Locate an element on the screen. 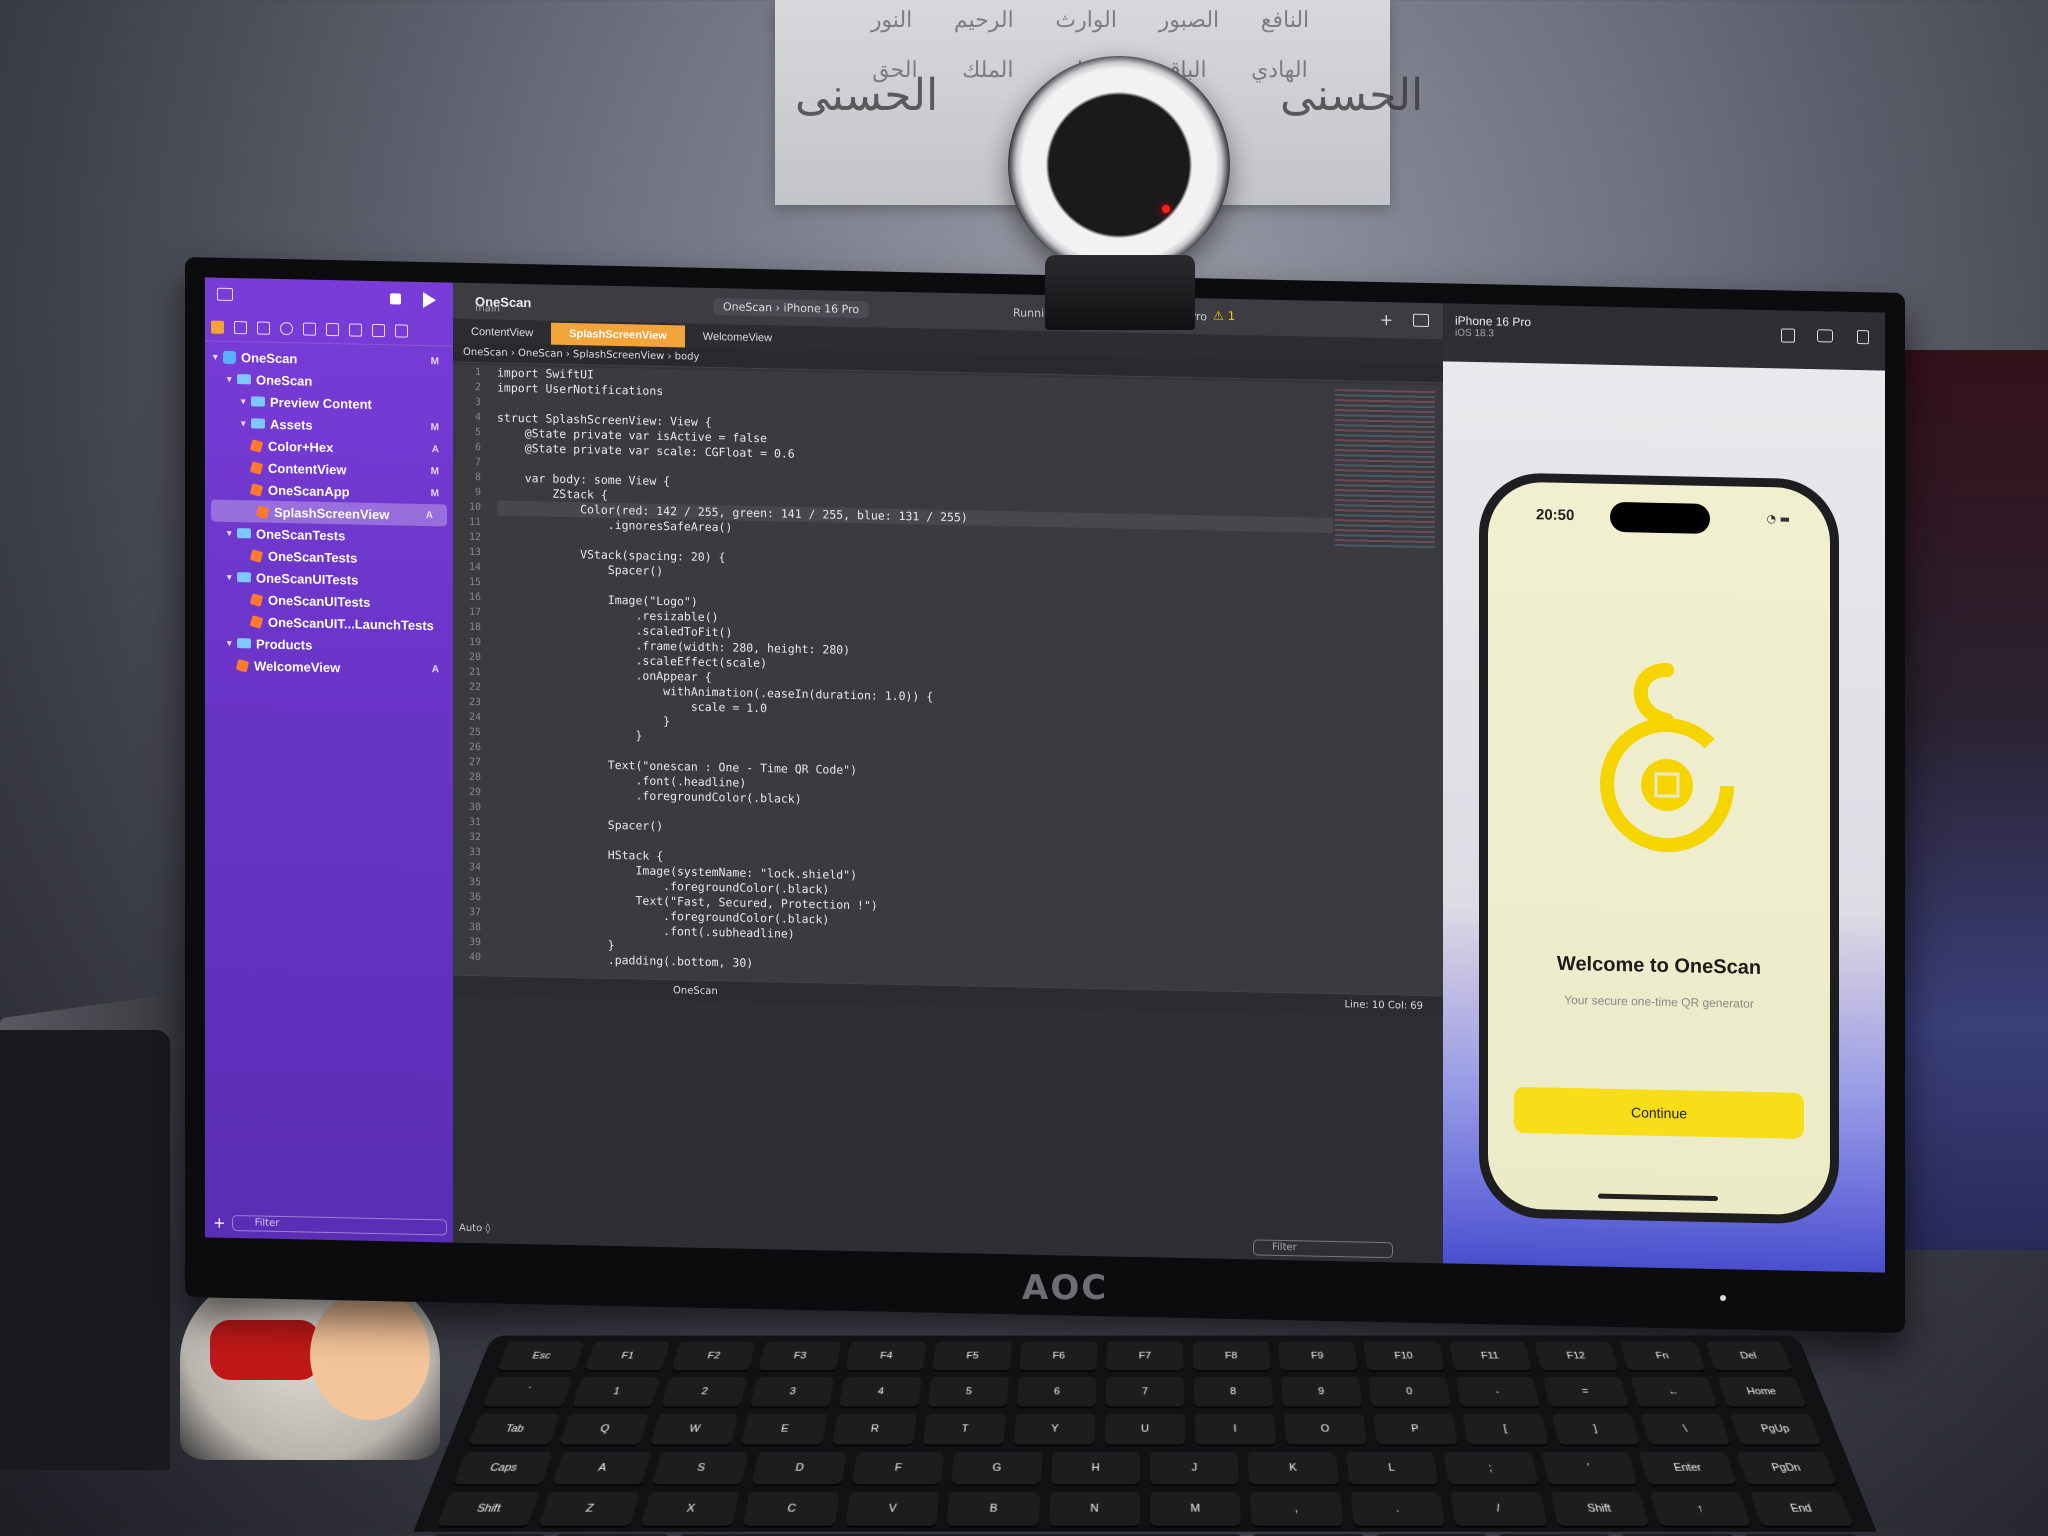 The height and width of the screenshot is (1536, 2048). issue-icon is located at coordinates (309, 329).